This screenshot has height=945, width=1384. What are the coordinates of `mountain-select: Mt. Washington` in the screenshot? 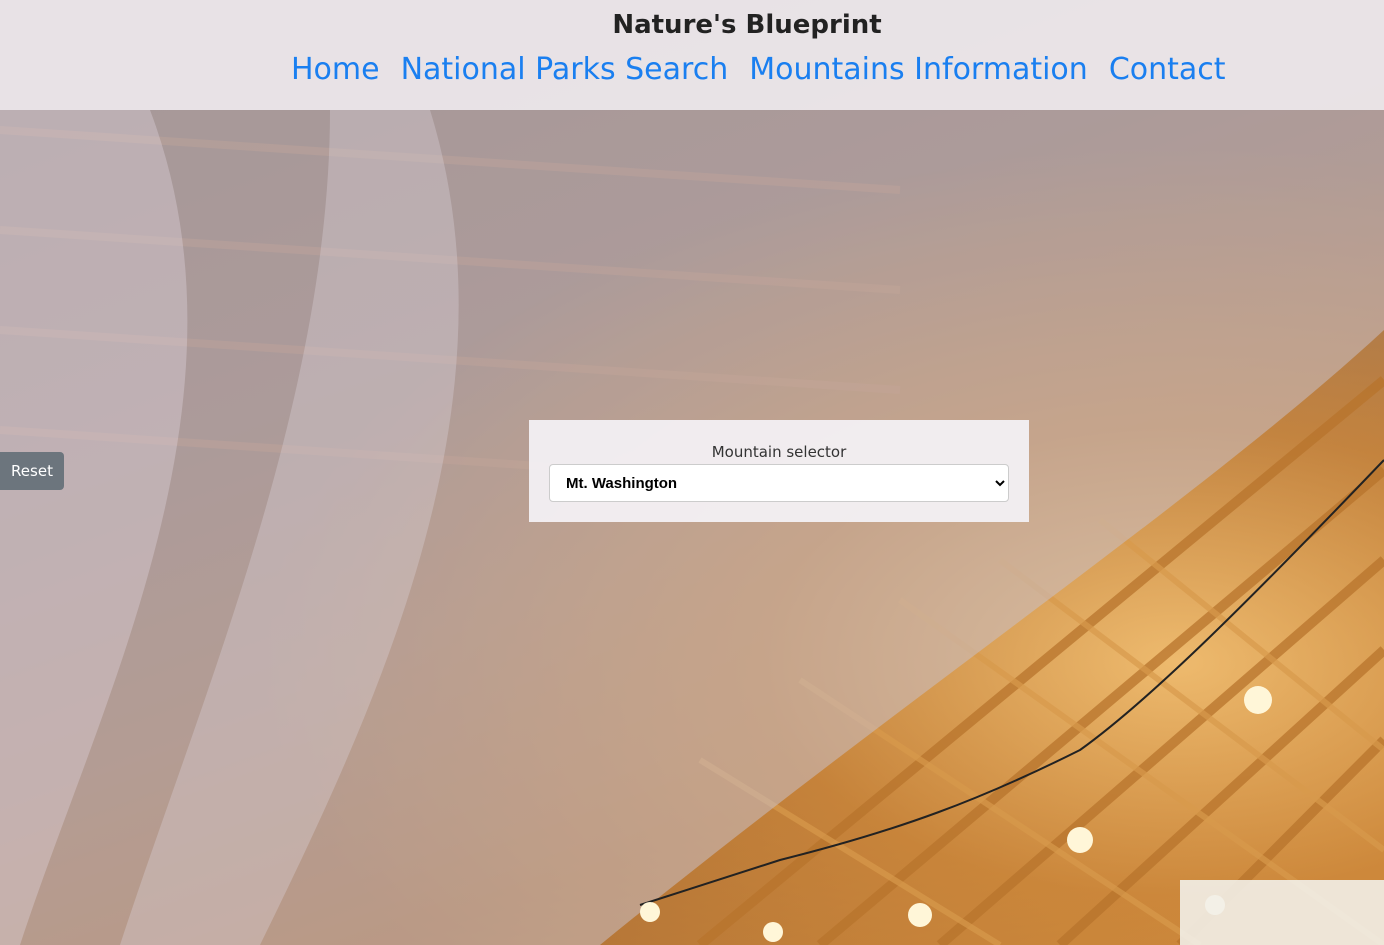 It's located at (779, 483).